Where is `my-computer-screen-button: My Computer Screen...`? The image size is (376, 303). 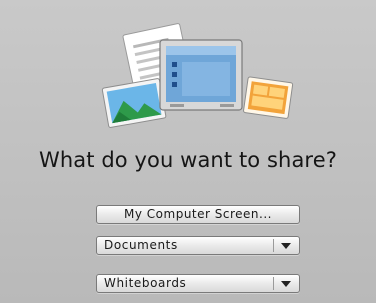
my-computer-screen-button: My Computer Screen... is located at coordinates (198, 214).